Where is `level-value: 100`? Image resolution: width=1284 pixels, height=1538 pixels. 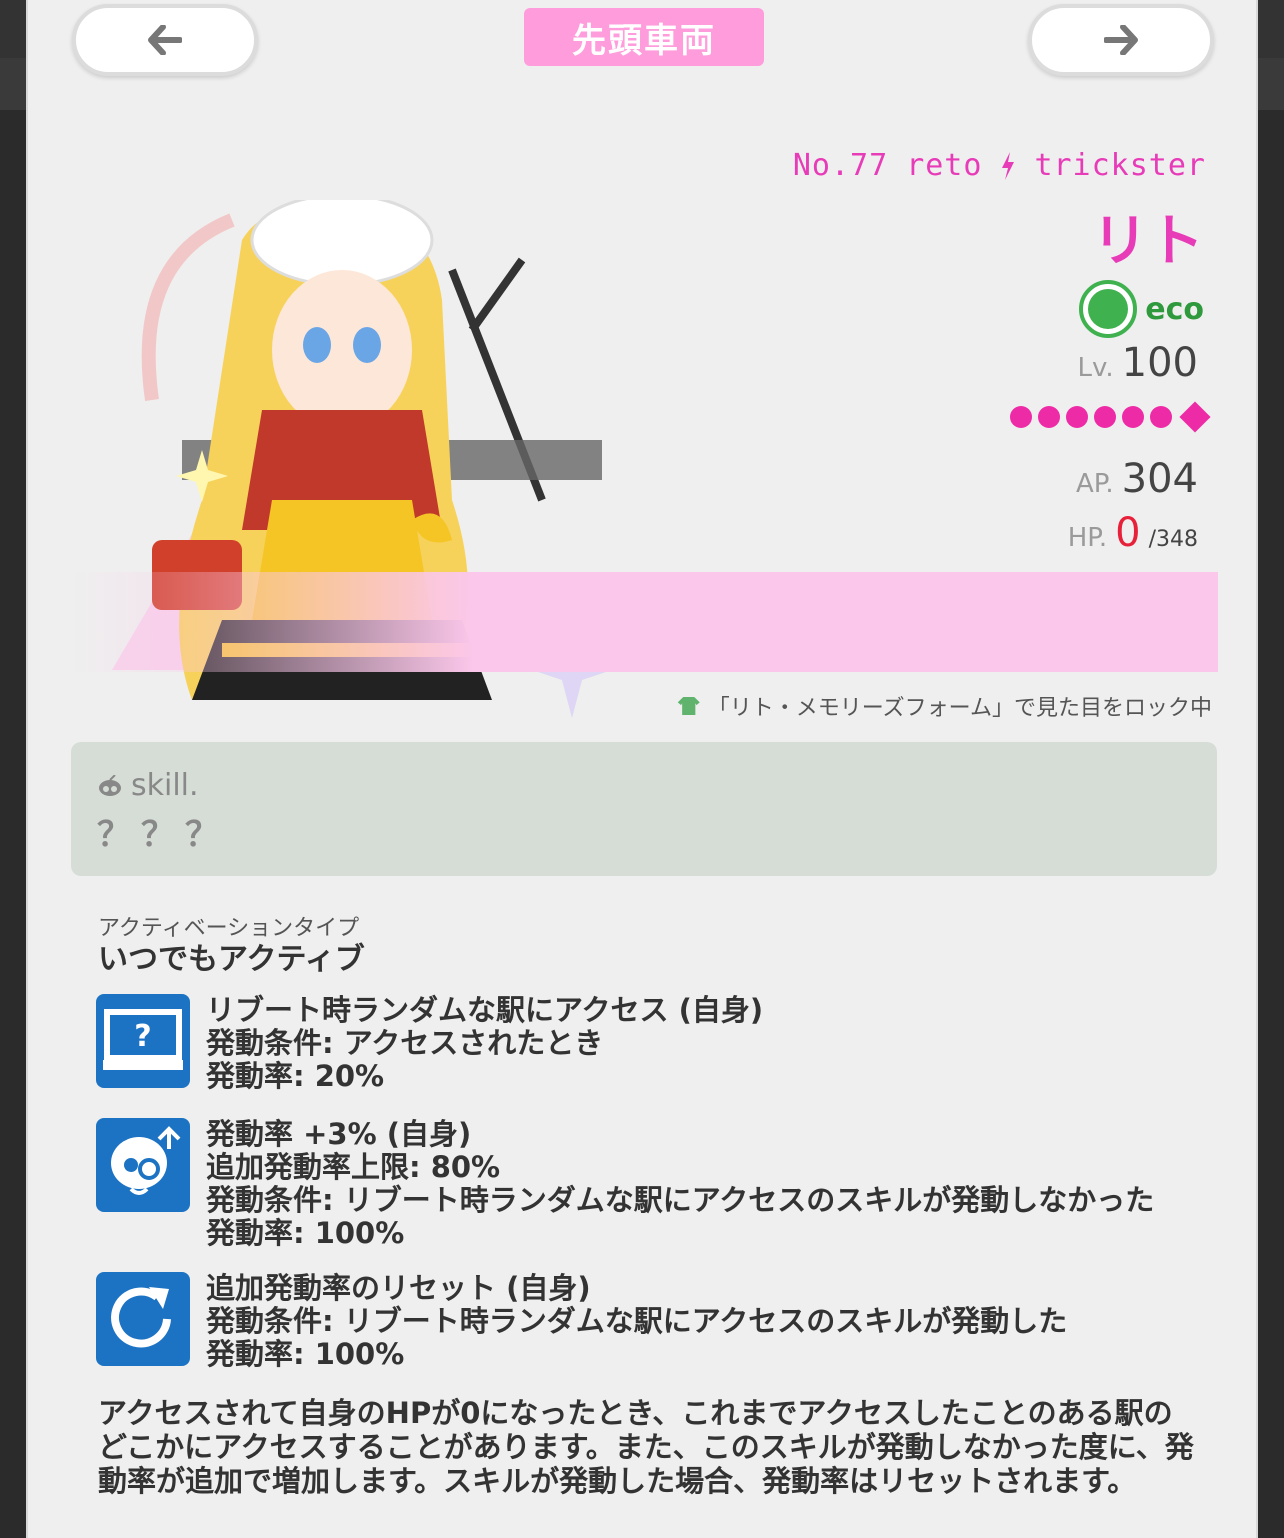
level-value: 100 is located at coordinates (1159, 363).